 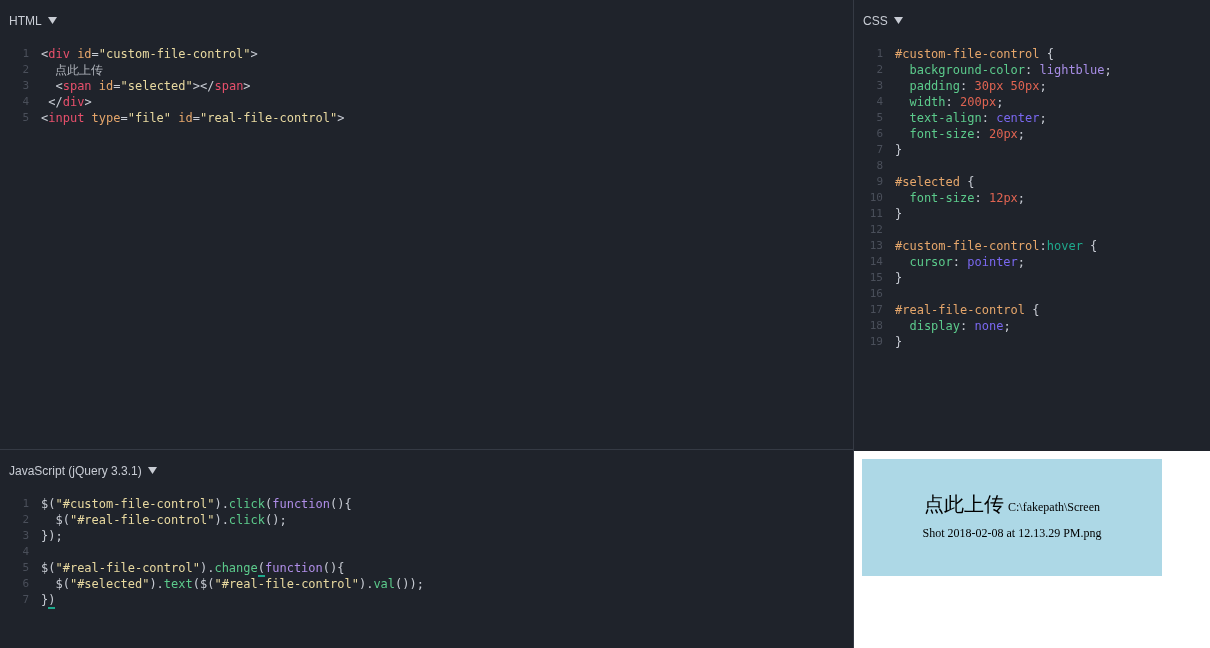 I want to click on code-line: $("#real-file-control").click();, so click(x=170, y=520).